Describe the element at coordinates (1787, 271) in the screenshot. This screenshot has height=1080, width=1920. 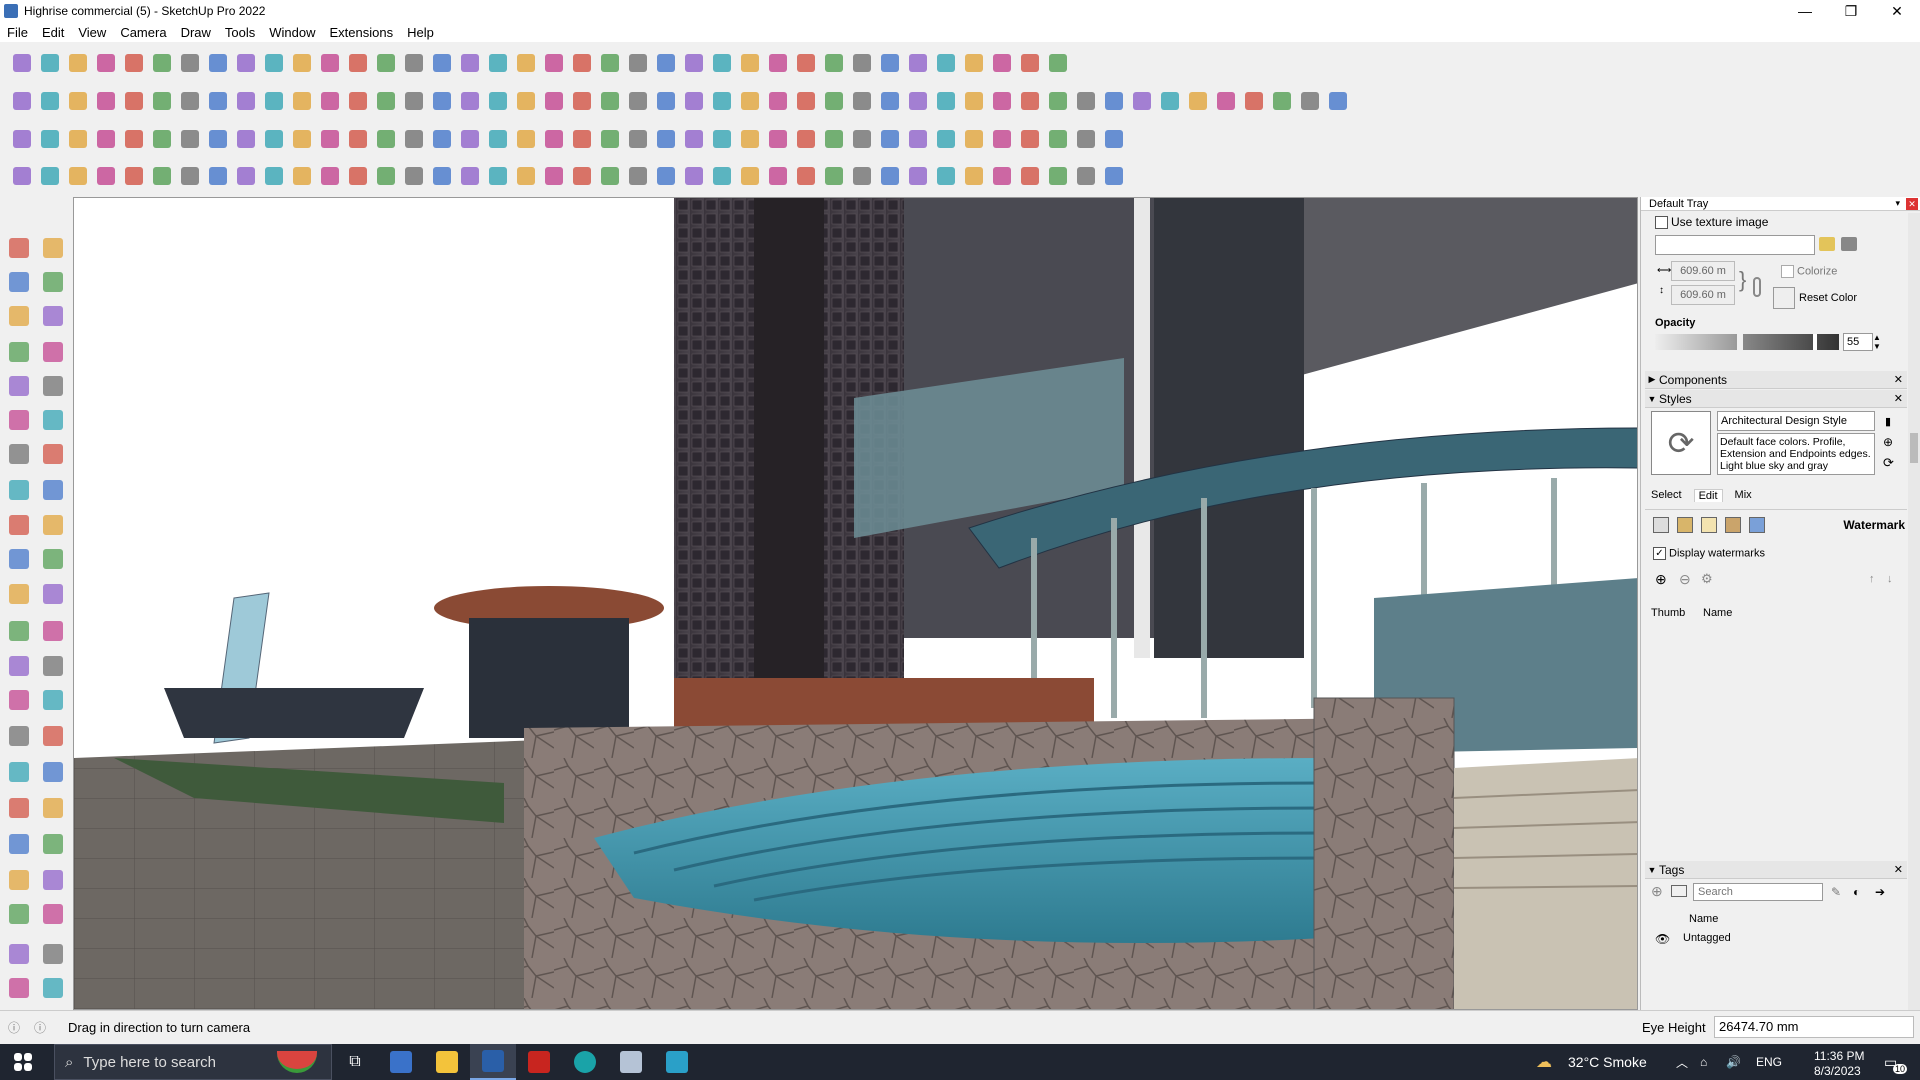
I see `colorize-checkbox` at that location.